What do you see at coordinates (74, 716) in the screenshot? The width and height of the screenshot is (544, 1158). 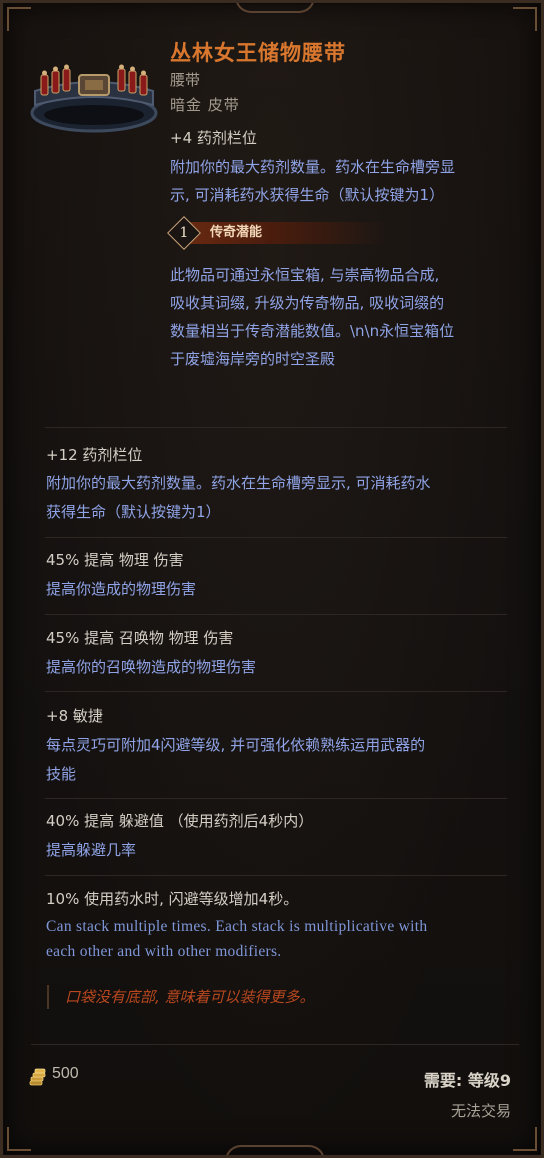 I see `affix-mod: +8 敏捷` at bounding box center [74, 716].